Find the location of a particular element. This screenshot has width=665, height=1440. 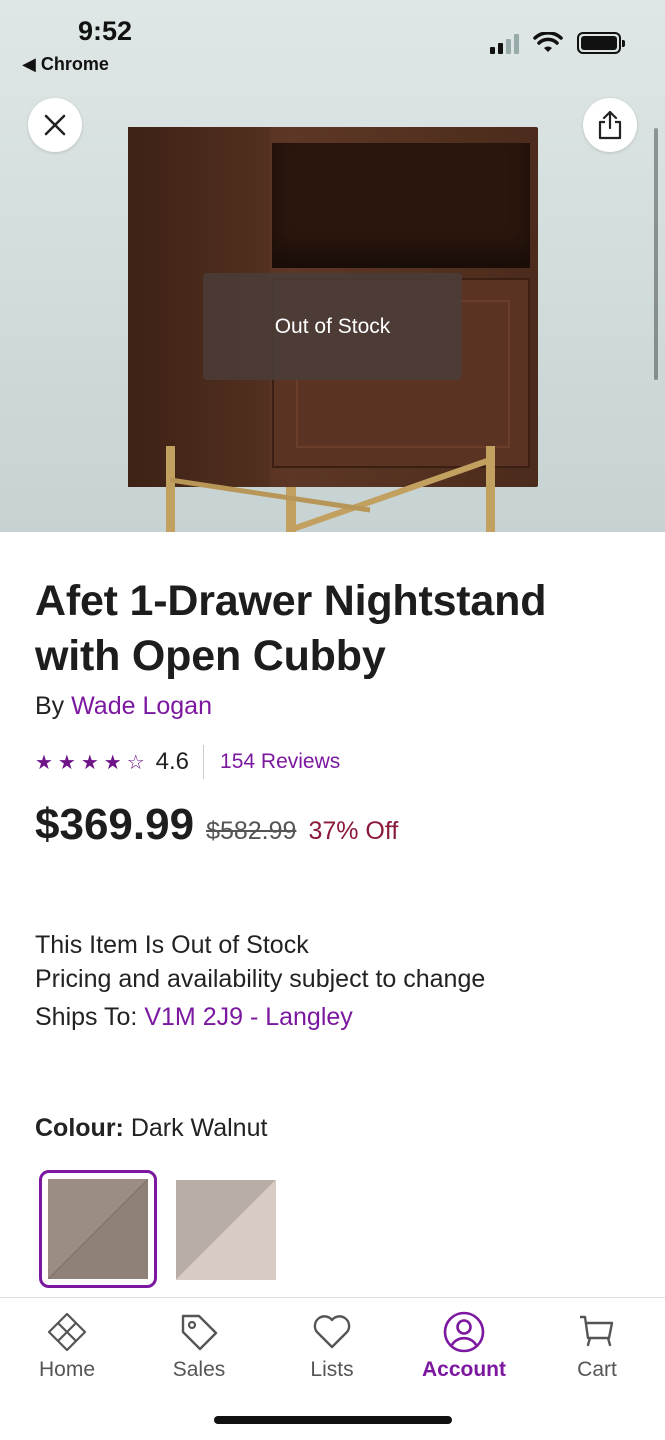

tab-account: Account is located at coordinates (464, 1346).